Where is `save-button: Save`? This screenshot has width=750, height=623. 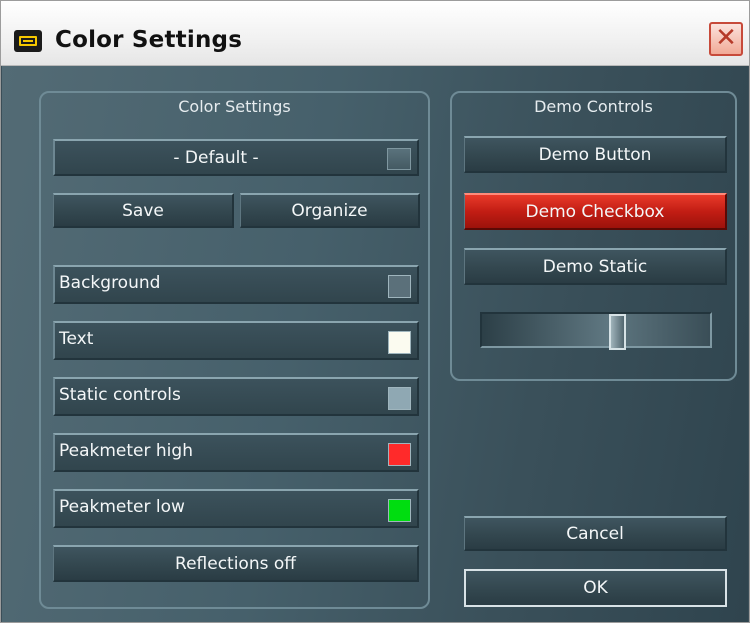 save-button: Save is located at coordinates (143, 210).